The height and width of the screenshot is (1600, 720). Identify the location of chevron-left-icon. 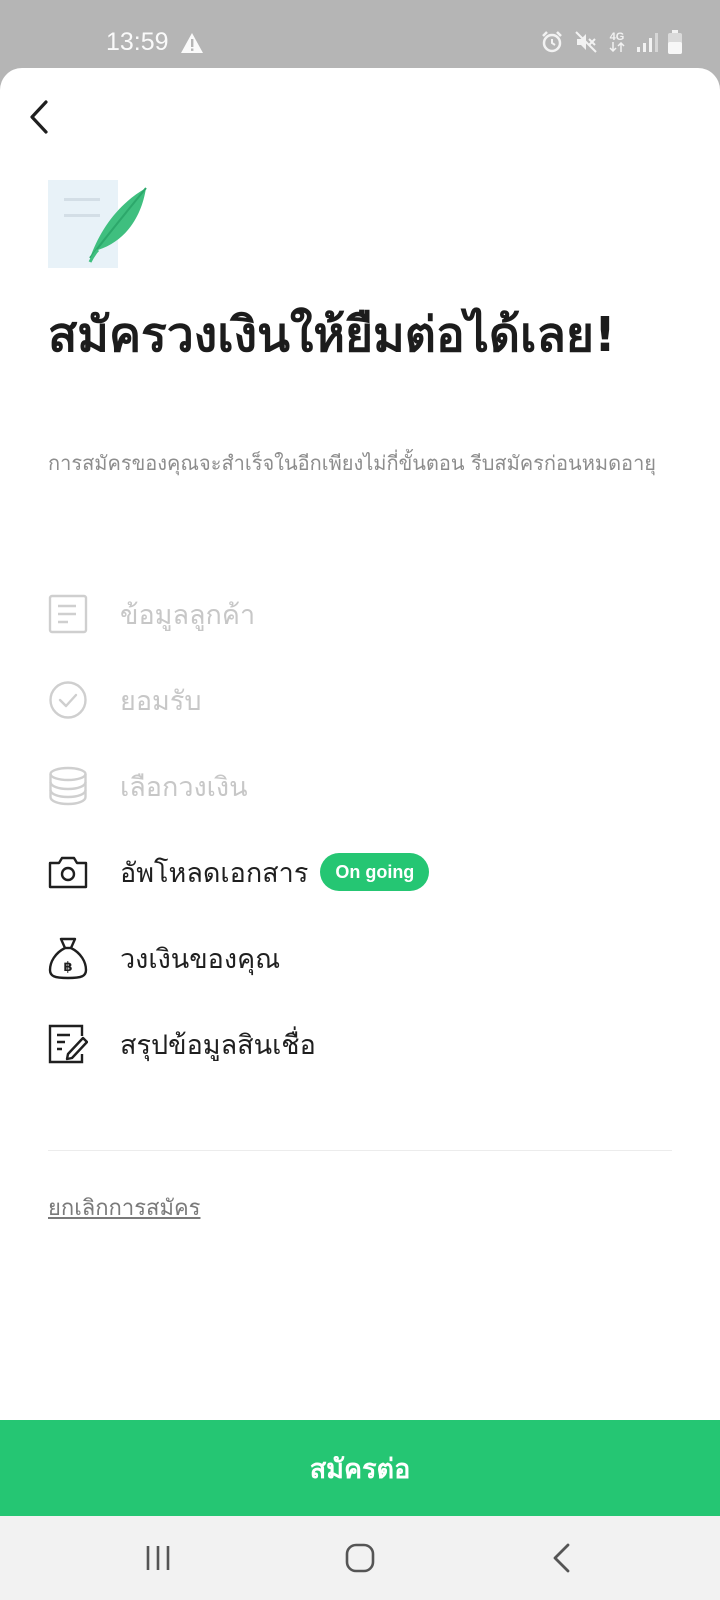
(39, 117).